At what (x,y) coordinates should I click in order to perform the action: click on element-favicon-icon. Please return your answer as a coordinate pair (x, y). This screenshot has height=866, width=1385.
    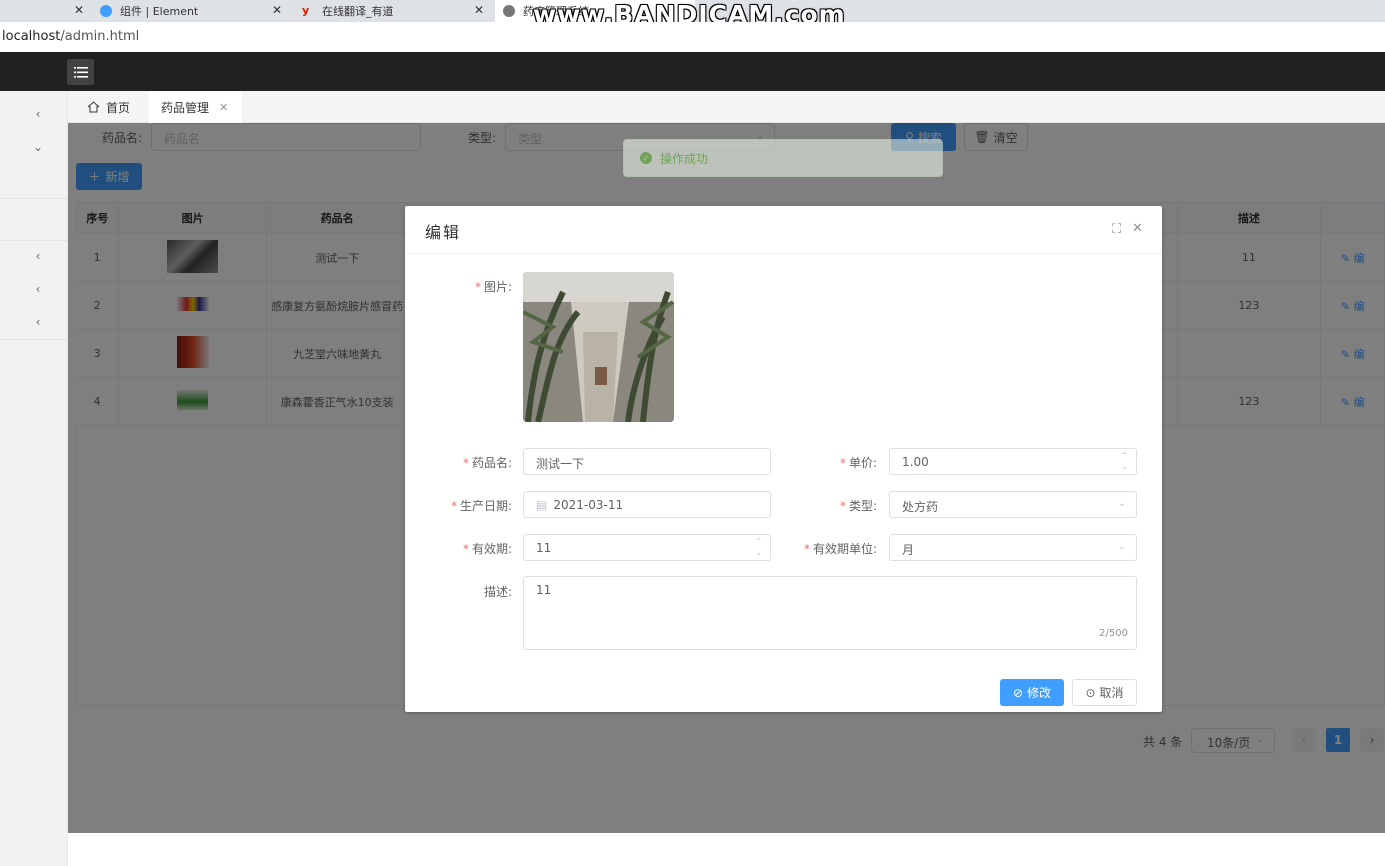
    Looking at the image, I should click on (106, 11).